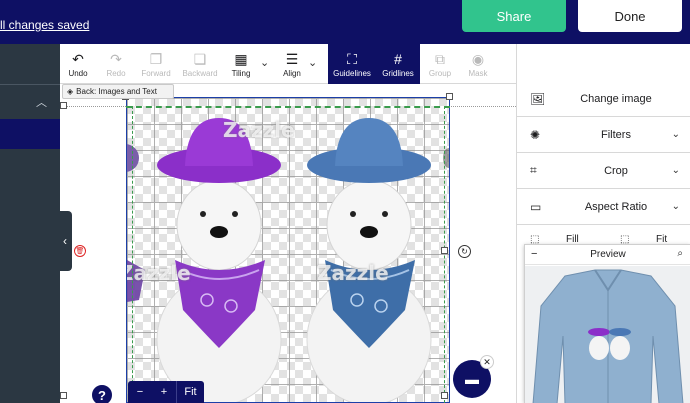  I want to click on preview-title: Preview, so click(608, 254).